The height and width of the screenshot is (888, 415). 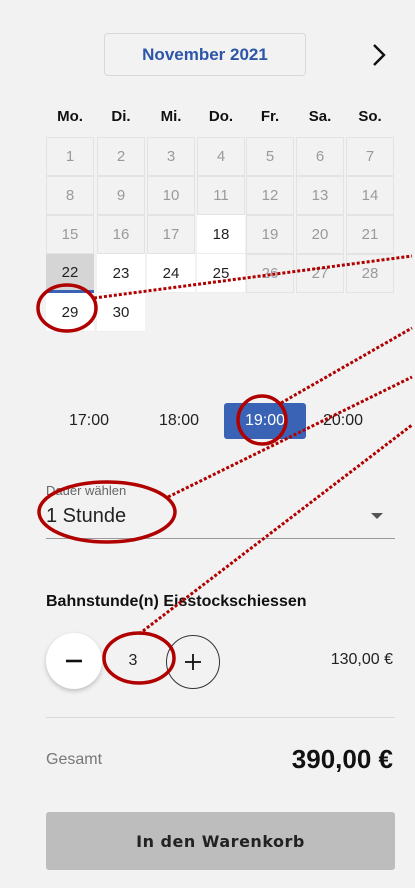 What do you see at coordinates (320, 195) in the screenshot?
I see `calendar-day: 13` at bounding box center [320, 195].